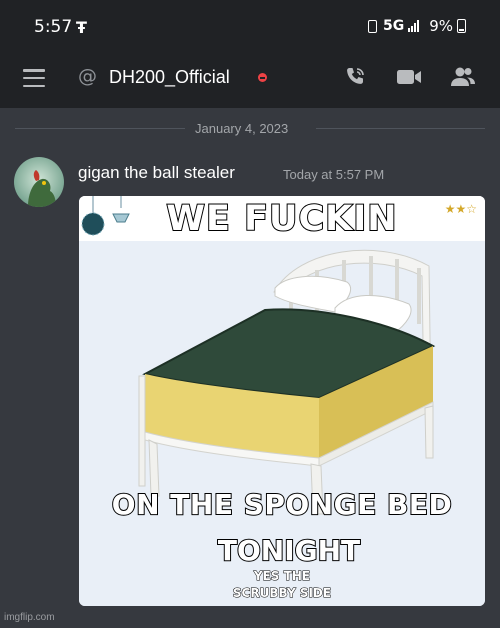  What do you see at coordinates (100, 128) in the screenshot?
I see `date-divider-line-left` at bounding box center [100, 128].